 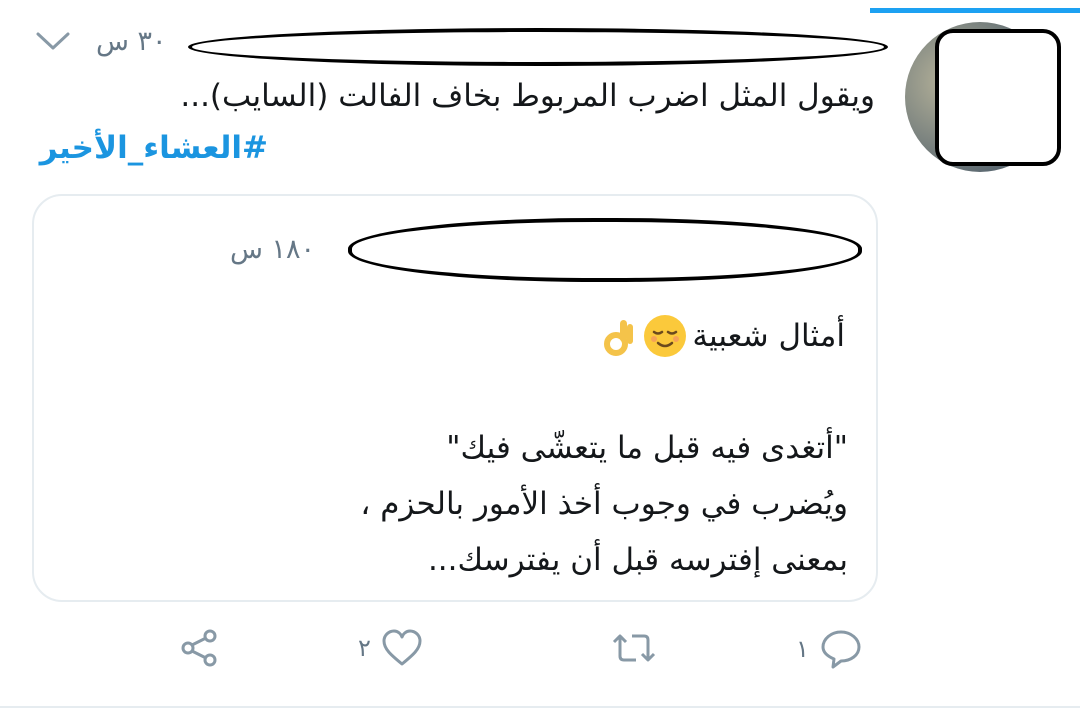 What do you see at coordinates (402, 648) in the screenshot?
I see `heart-icon` at bounding box center [402, 648].